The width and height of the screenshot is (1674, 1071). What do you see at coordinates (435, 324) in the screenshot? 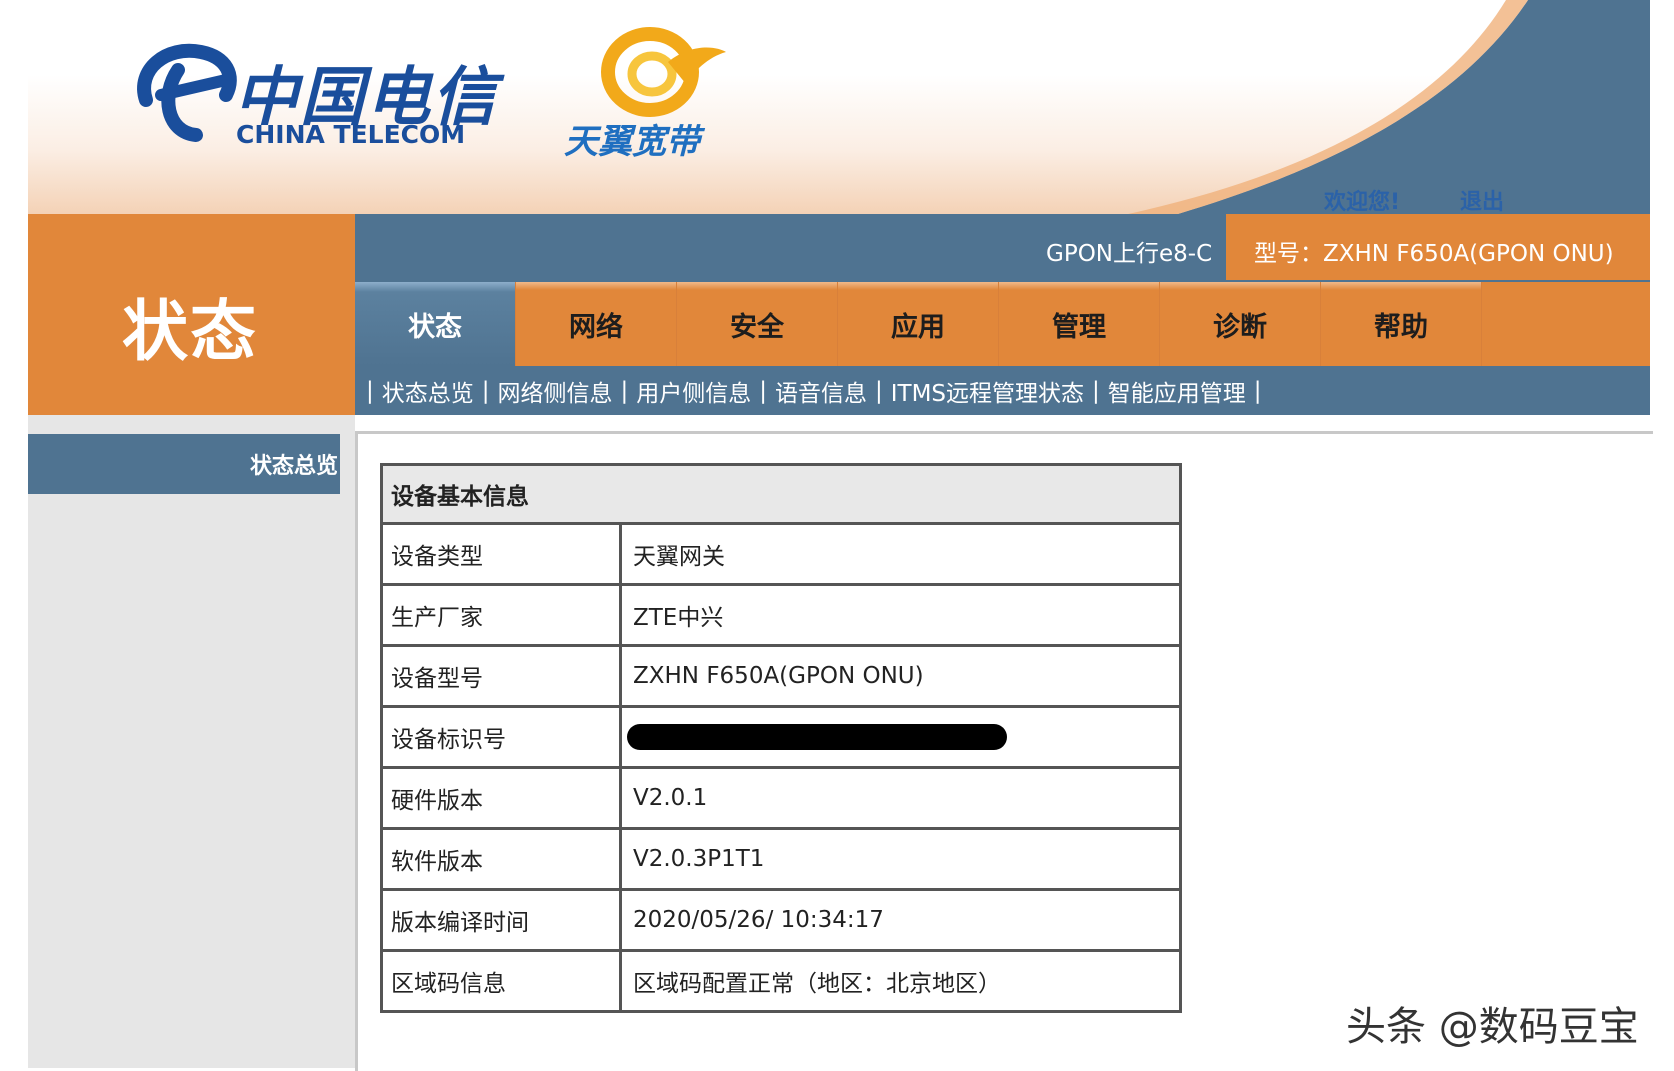
I see `tab-status: 状态` at bounding box center [435, 324].